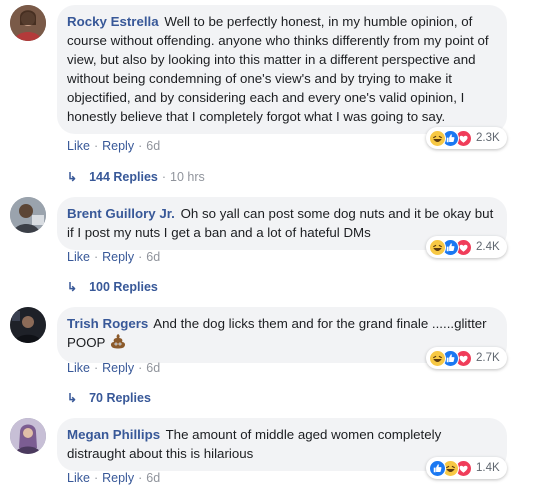  Describe the element at coordinates (121, 213) in the screenshot. I see `comment-author: Brent Guillory Jr.` at that location.